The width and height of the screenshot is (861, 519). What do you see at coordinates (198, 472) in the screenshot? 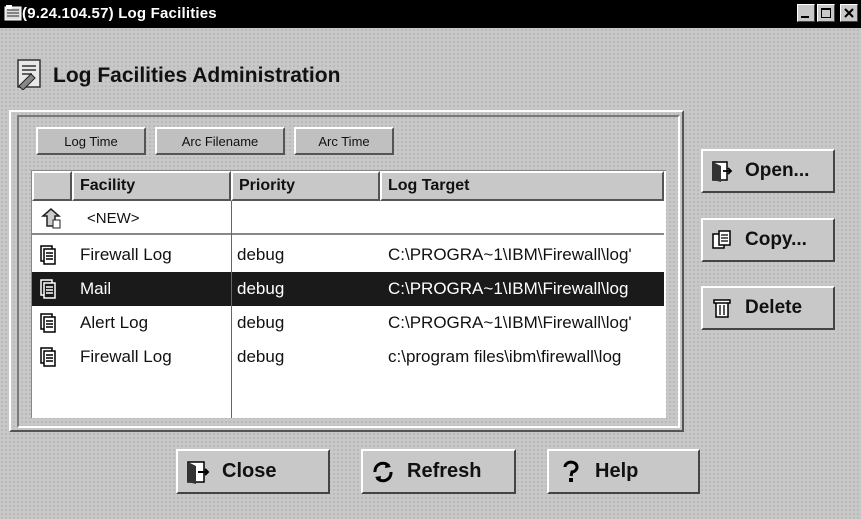
I see `exit-door-icon` at bounding box center [198, 472].